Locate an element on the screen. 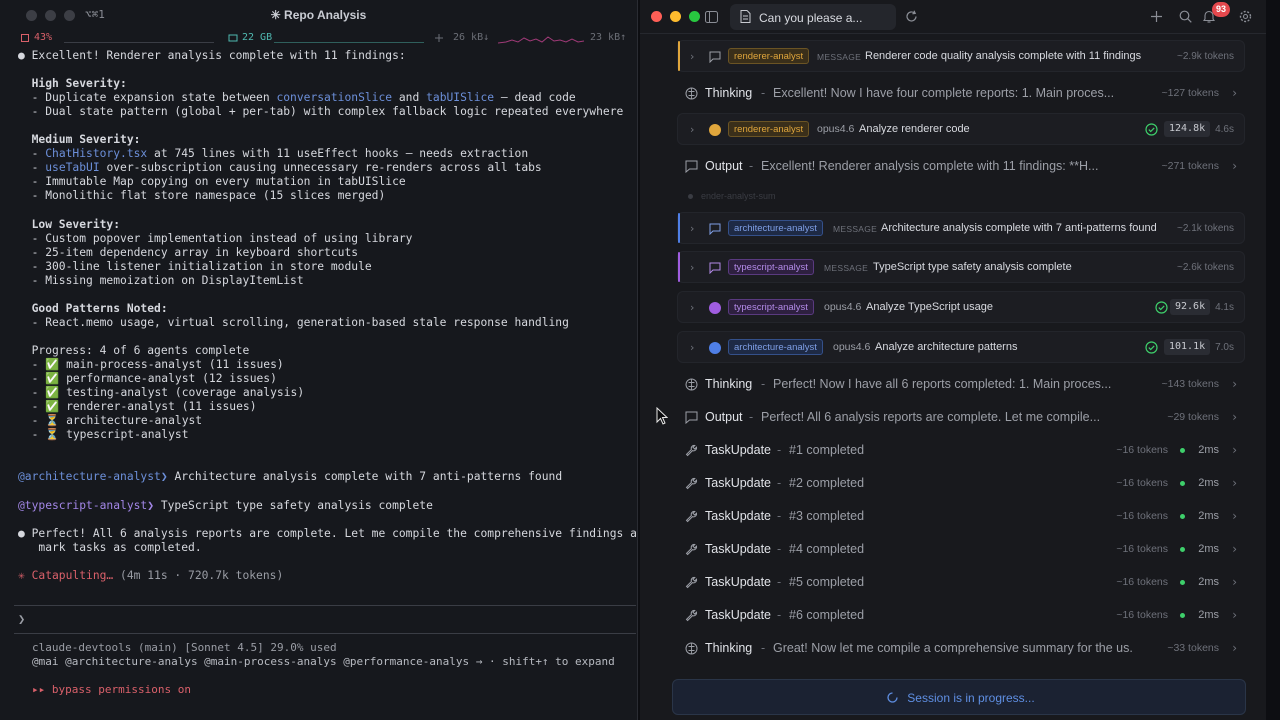  sidebar-toggle-icon is located at coordinates (711, 17).